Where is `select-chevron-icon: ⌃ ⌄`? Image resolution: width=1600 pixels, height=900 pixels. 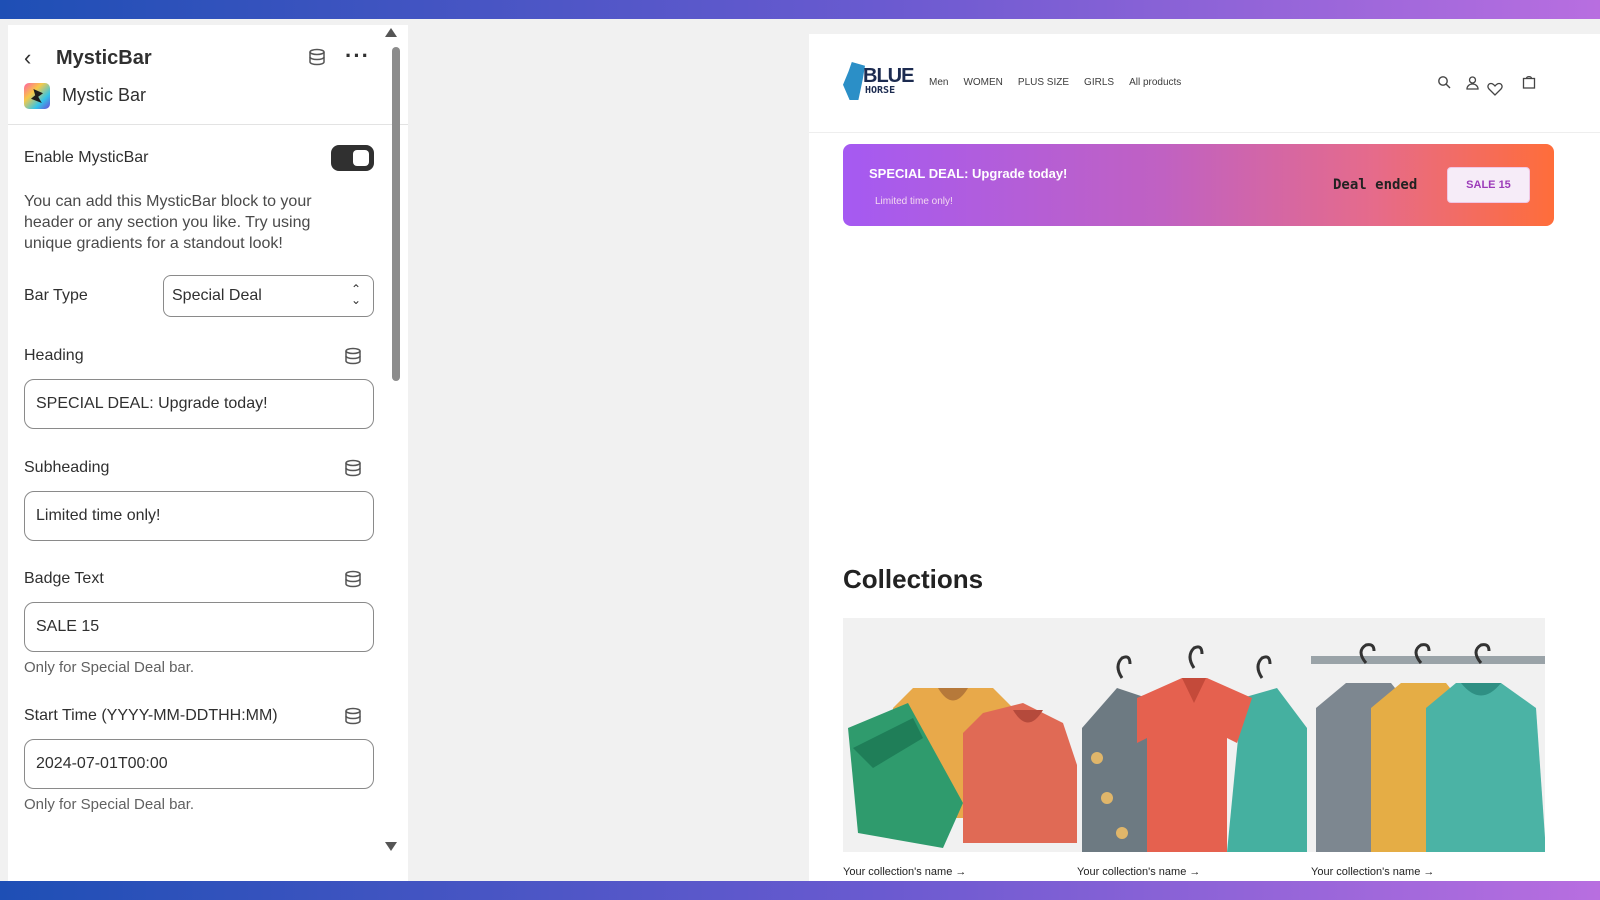 select-chevron-icon: ⌃ ⌄ is located at coordinates (355, 294).